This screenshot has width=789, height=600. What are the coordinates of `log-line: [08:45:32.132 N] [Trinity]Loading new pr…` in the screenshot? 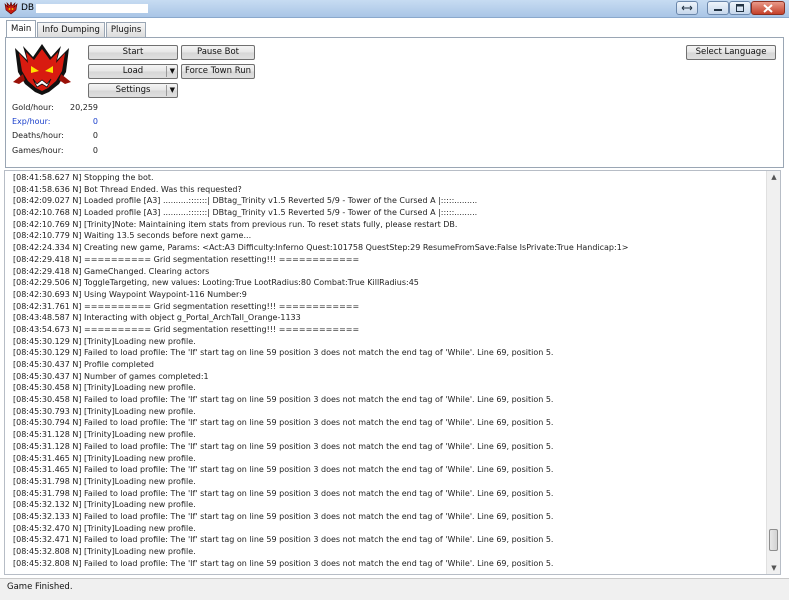 It's located at (104, 505).